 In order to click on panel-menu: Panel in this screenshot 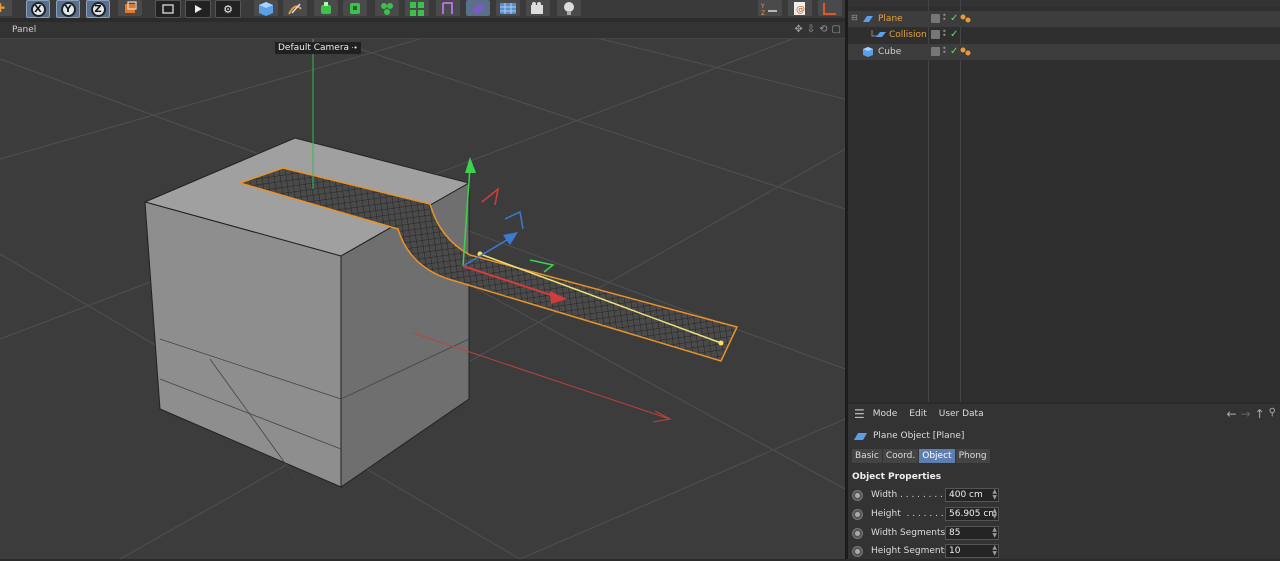, I will do `click(24, 30)`.